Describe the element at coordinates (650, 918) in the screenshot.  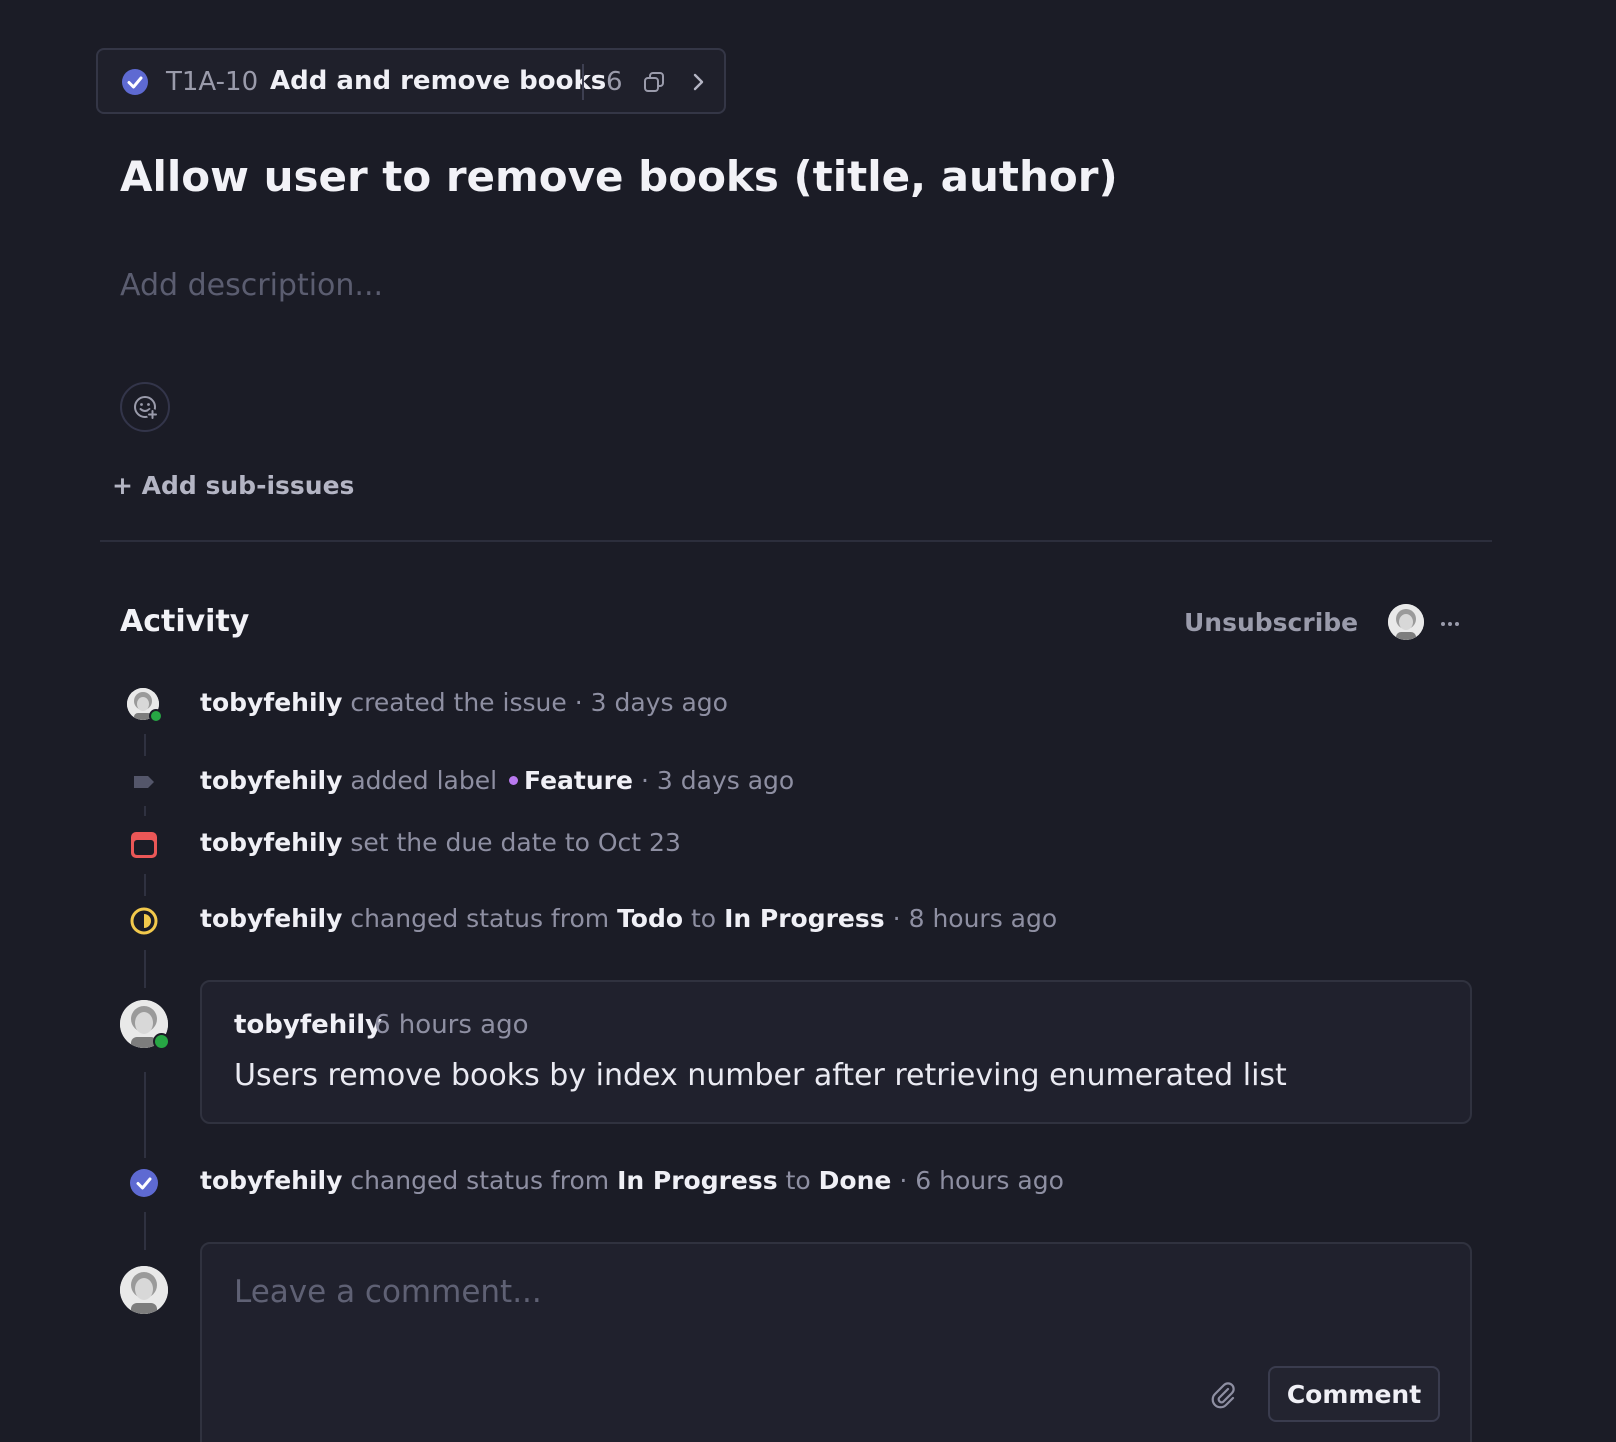
I see `status-from: Todo` at that location.